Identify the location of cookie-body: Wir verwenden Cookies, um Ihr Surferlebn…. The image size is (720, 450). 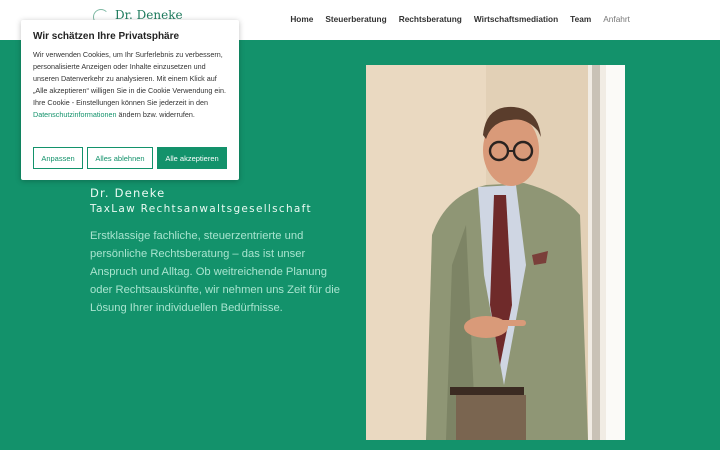
(133, 85).